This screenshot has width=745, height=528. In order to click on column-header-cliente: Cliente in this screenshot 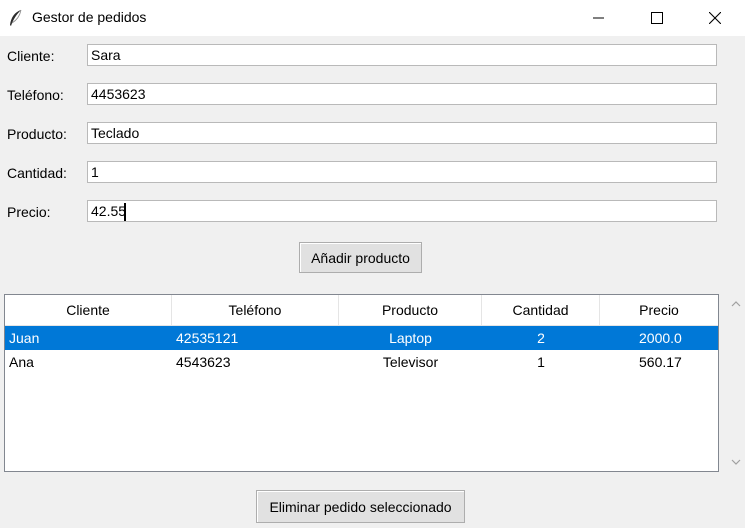, I will do `click(88, 310)`.